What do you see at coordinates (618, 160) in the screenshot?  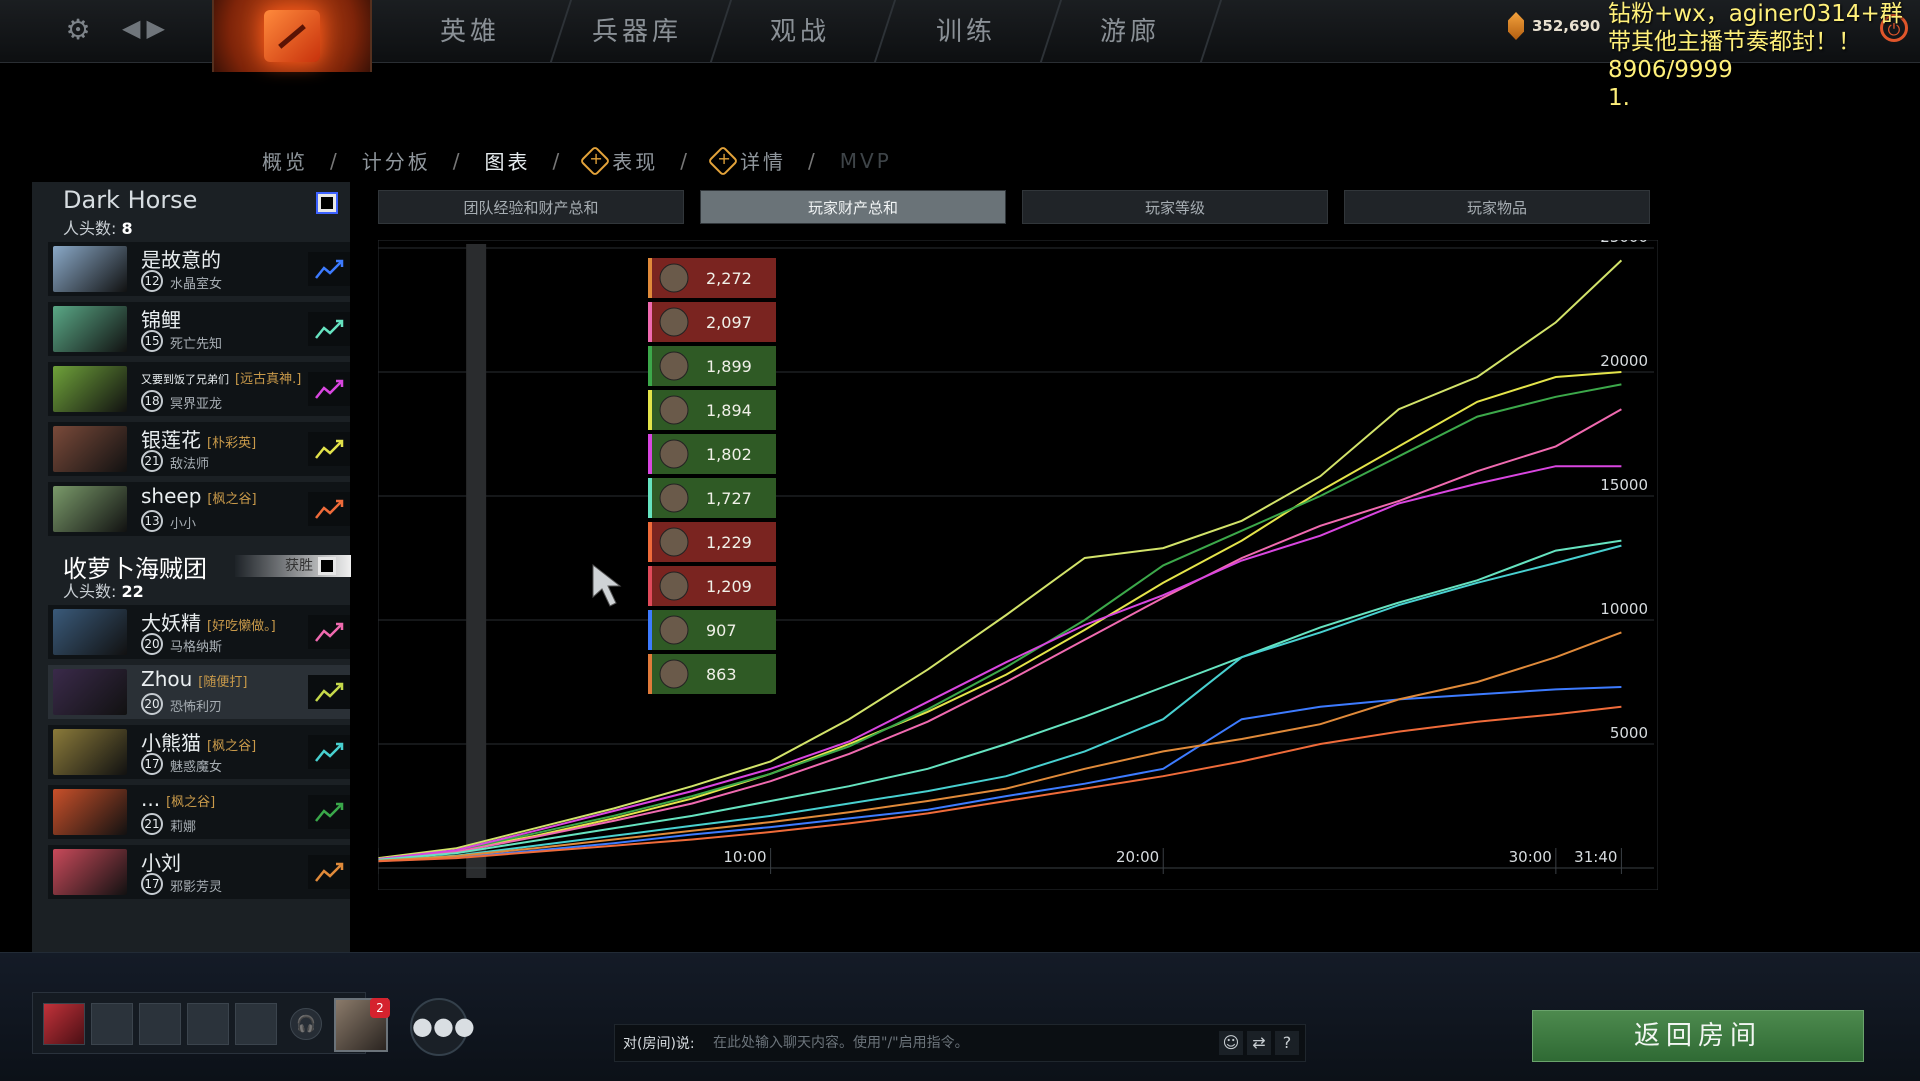 I see `subnav-performance: 表现` at bounding box center [618, 160].